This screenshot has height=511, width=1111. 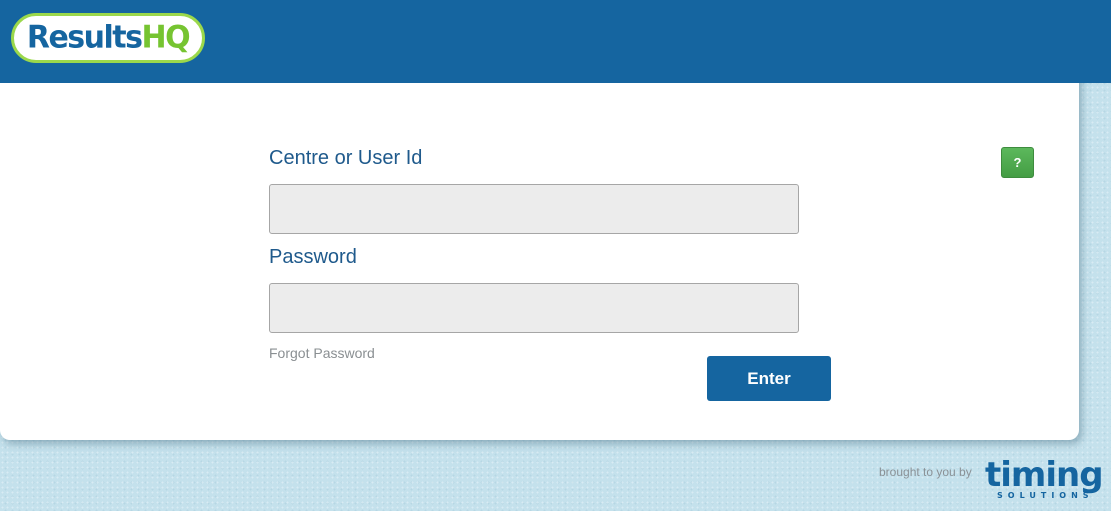 I want to click on credit-text: brought to you by, so click(x=925, y=472).